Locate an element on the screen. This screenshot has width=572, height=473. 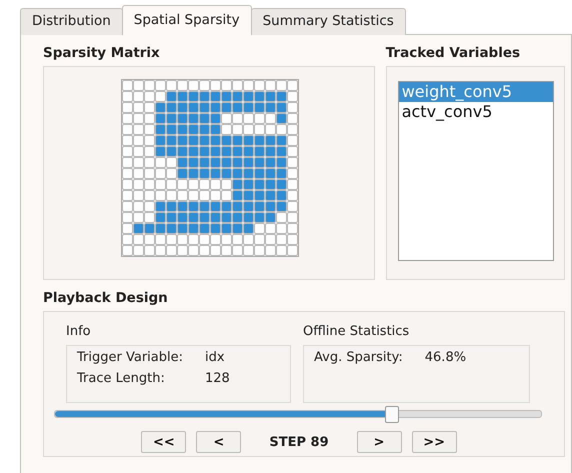
field-label: Trigger Variable: is located at coordinates (130, 357).